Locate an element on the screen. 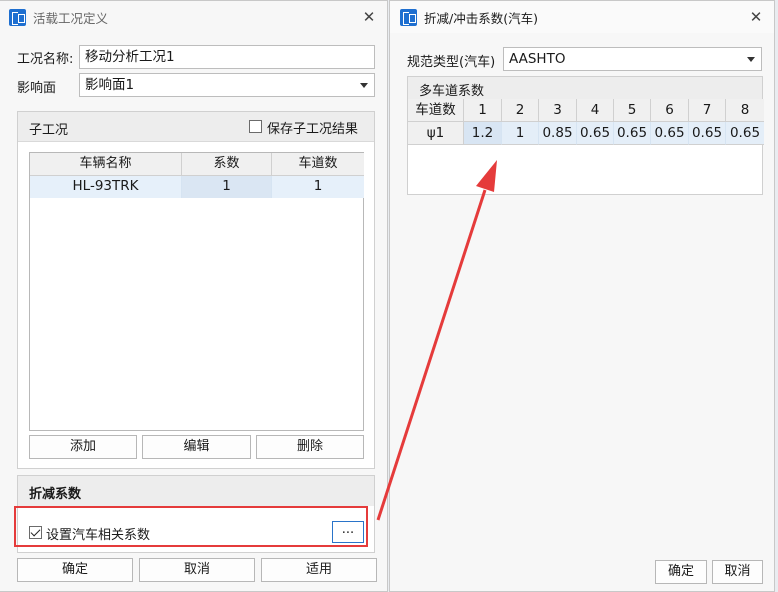 This screenshot has width=778, height=592. highlight-arrow is located at coordinates (436, 340).